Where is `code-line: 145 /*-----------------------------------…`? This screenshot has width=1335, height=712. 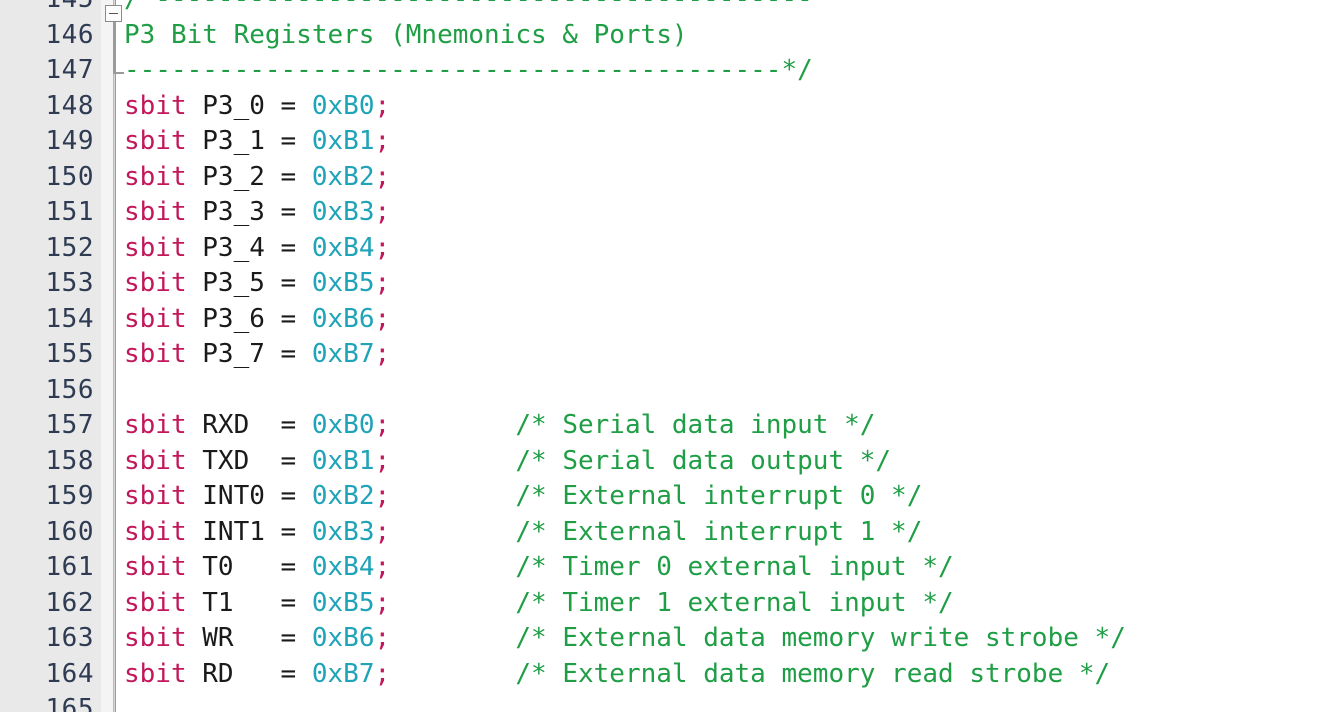 code-line: 145 /*-----------------------------------… is located at coordinates (667, 9).